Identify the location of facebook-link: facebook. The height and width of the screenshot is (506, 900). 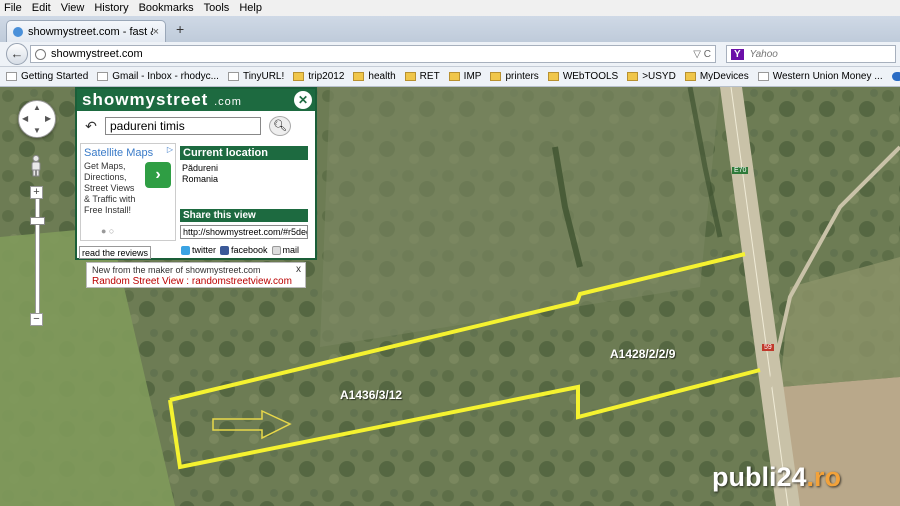
(244, 250).